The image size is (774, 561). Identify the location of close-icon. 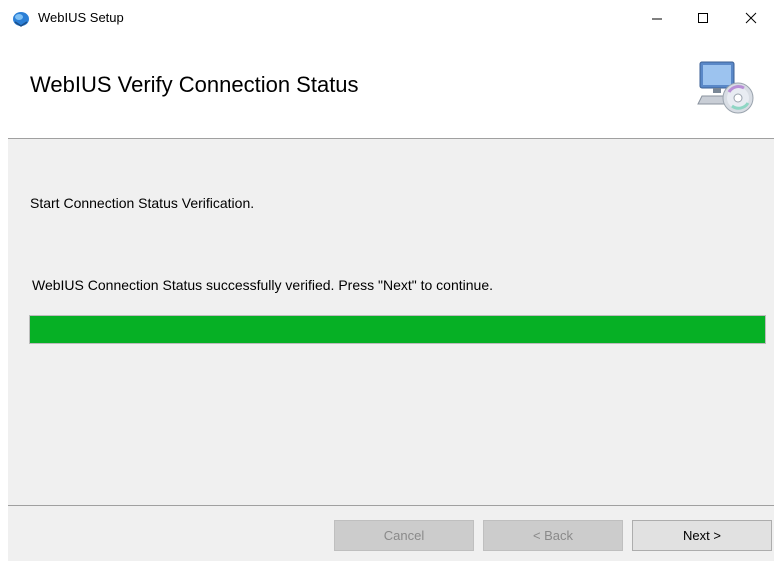
(751, 18).